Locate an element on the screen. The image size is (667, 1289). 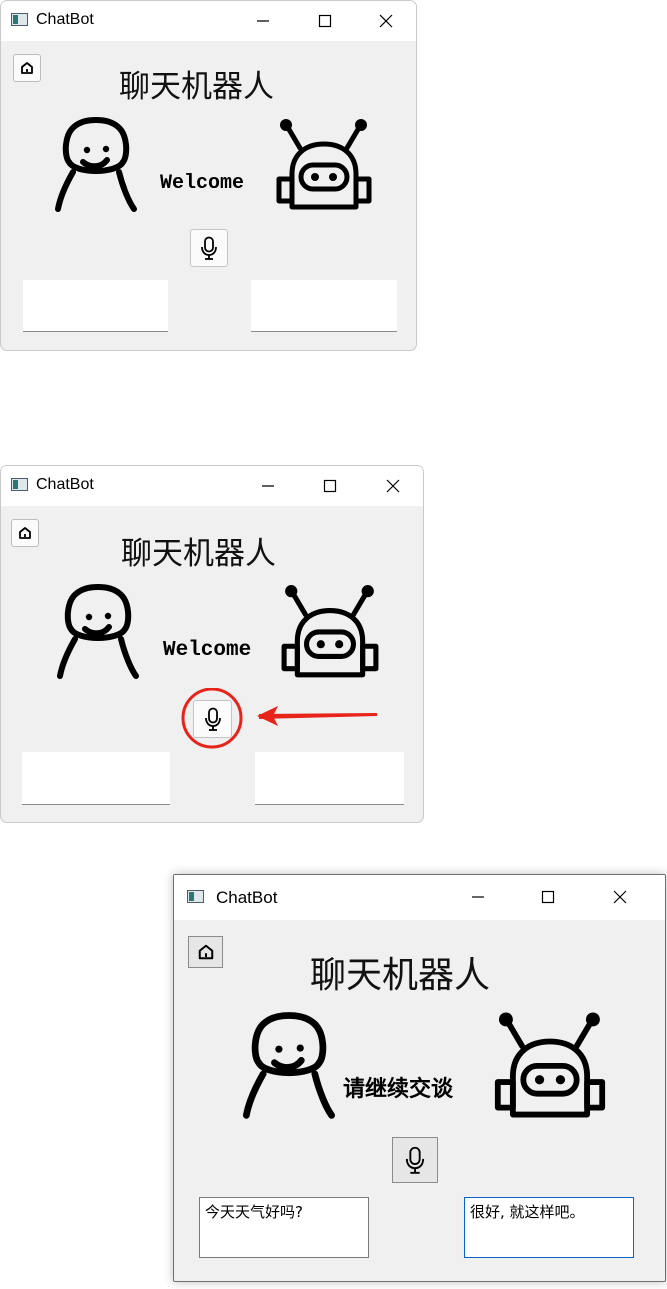
annotation-overlay is located at coordinates (279, 718).